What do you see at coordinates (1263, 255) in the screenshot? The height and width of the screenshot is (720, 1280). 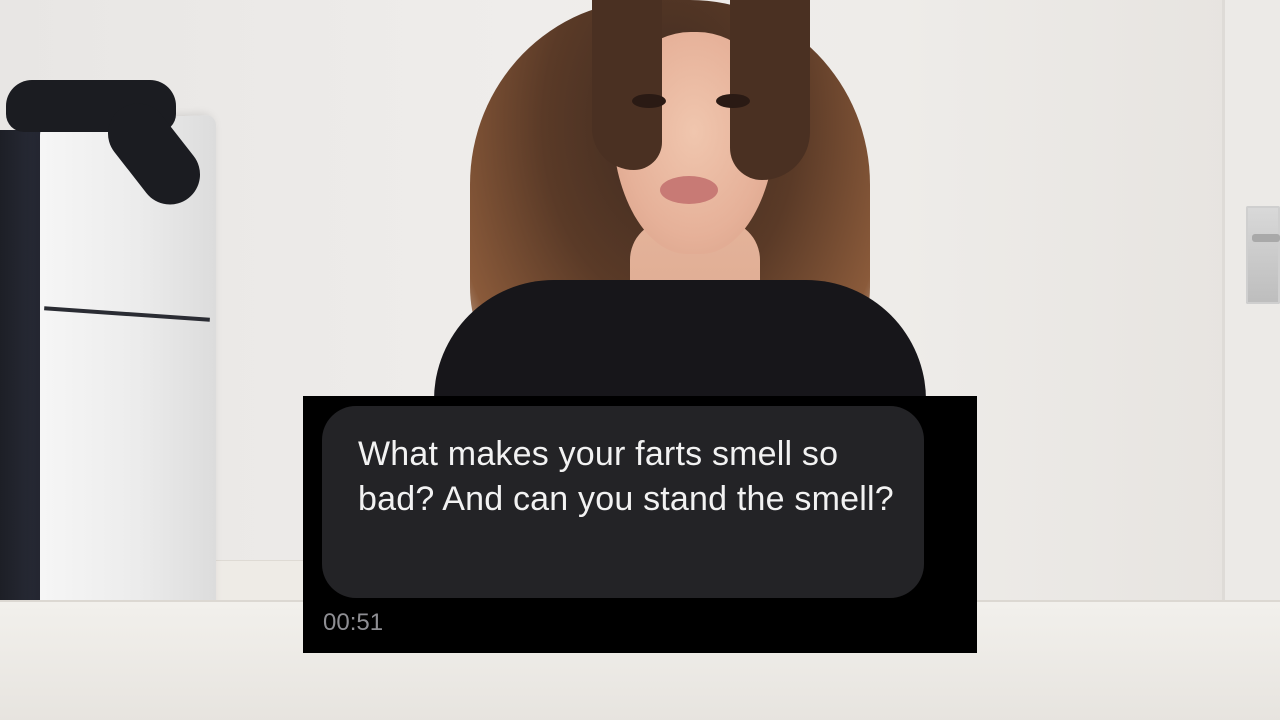 I see `door-handle` at bounding box center [1263, 255].